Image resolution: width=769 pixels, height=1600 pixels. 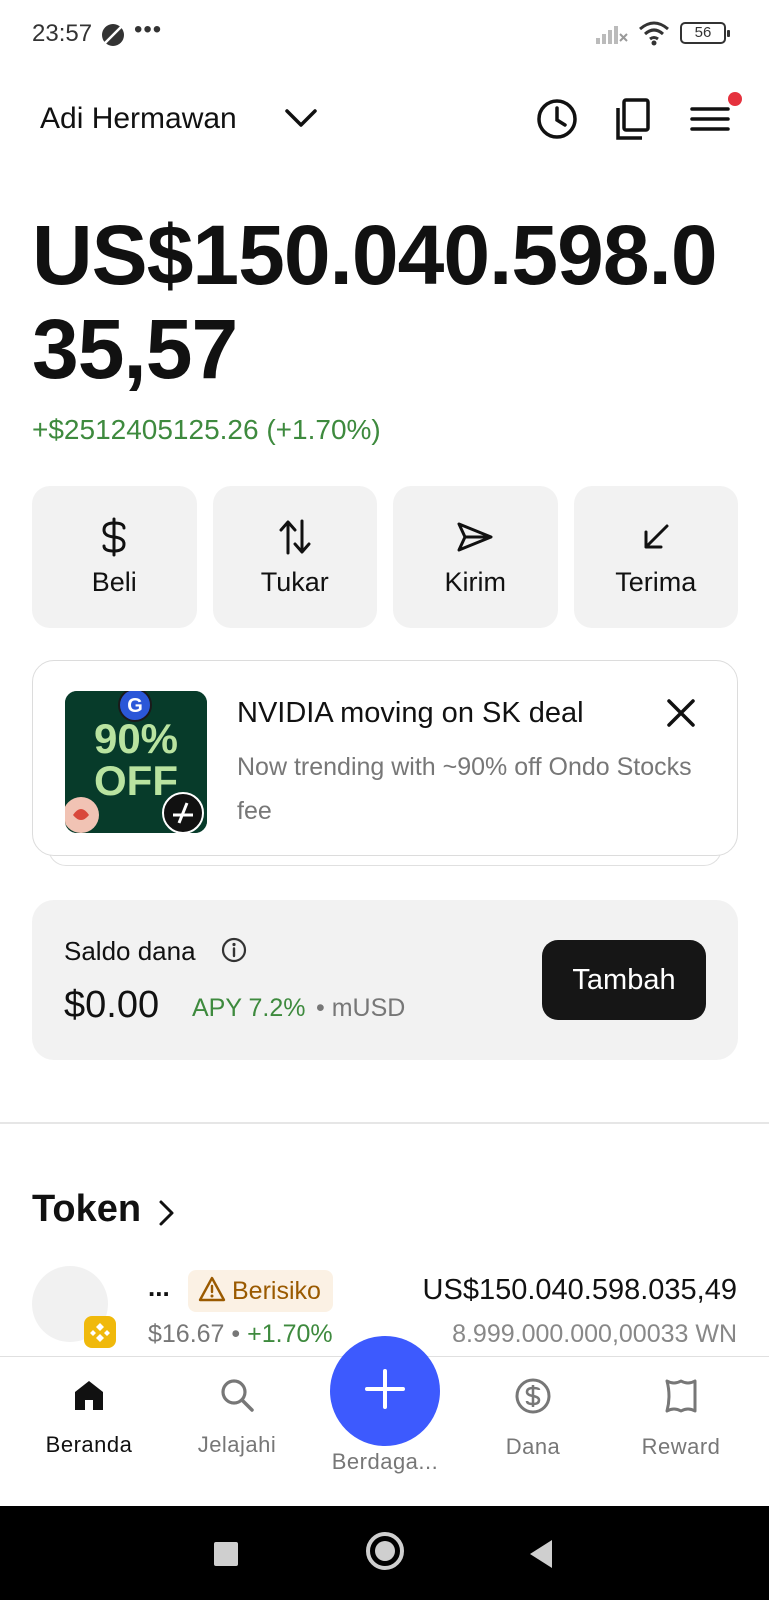 What do you see at coordinates (148, 29) in the screenshot?
I see `status-more: •••` at bounding box center [148, 29].